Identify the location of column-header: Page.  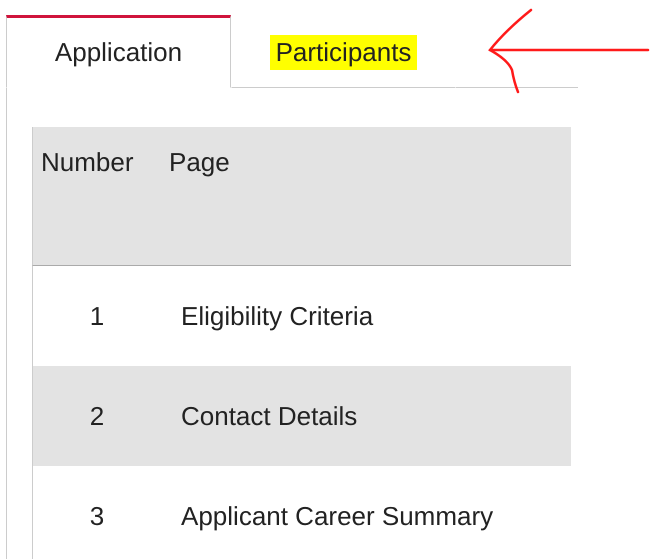
(199, 162).